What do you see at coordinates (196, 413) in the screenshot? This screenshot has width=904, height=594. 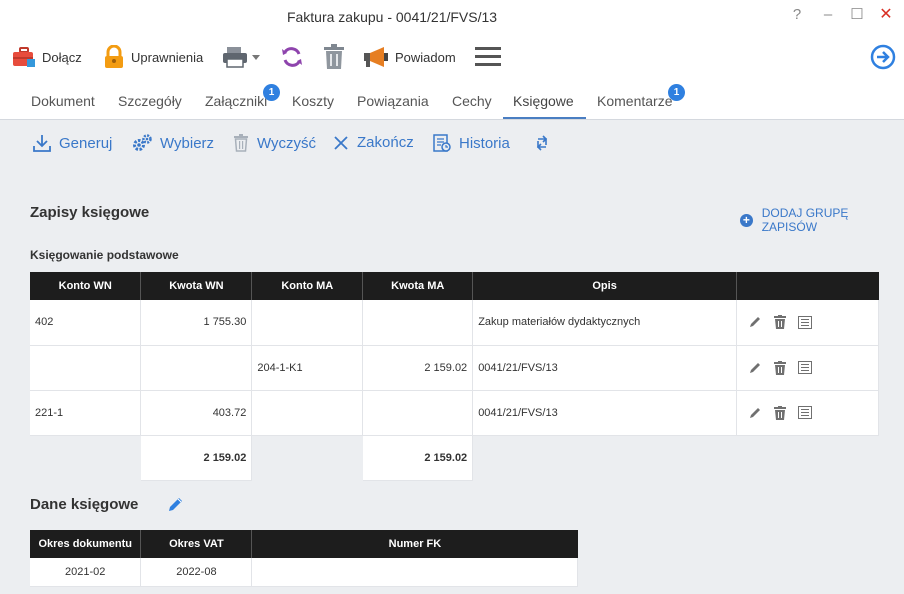 I see `cell-kwota-wn: 403.72` at bounding box center [196, 413].